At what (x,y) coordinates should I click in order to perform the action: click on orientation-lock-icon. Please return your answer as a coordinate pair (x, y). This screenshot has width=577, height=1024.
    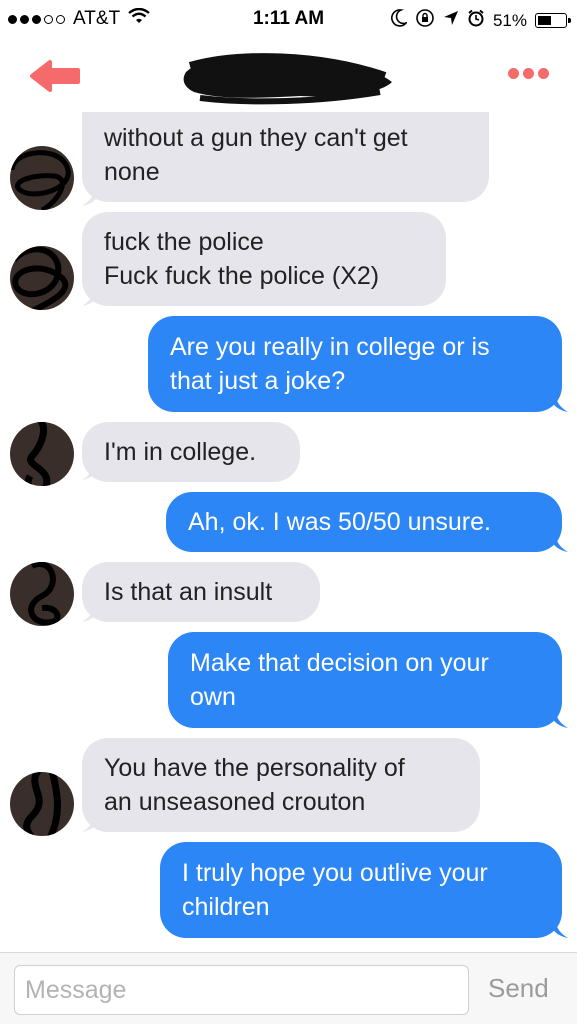
    Looking at the image, I should click on (425, 20).